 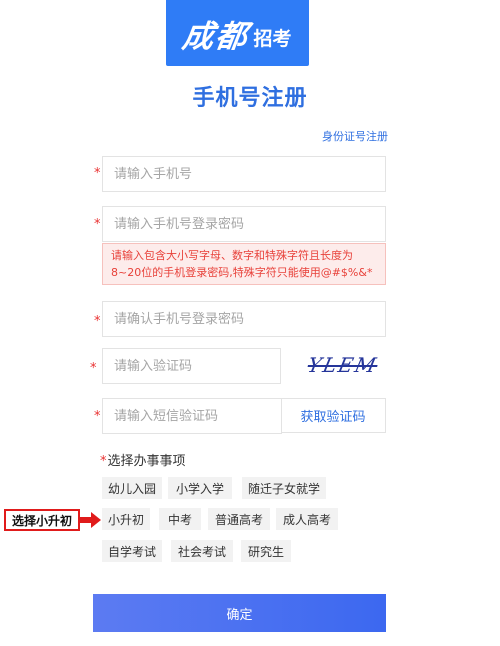 What do you see at coordinates (239, 519) in the screenshot?
I see `matter-option: 普通高考` at bounding box center [239, 519].